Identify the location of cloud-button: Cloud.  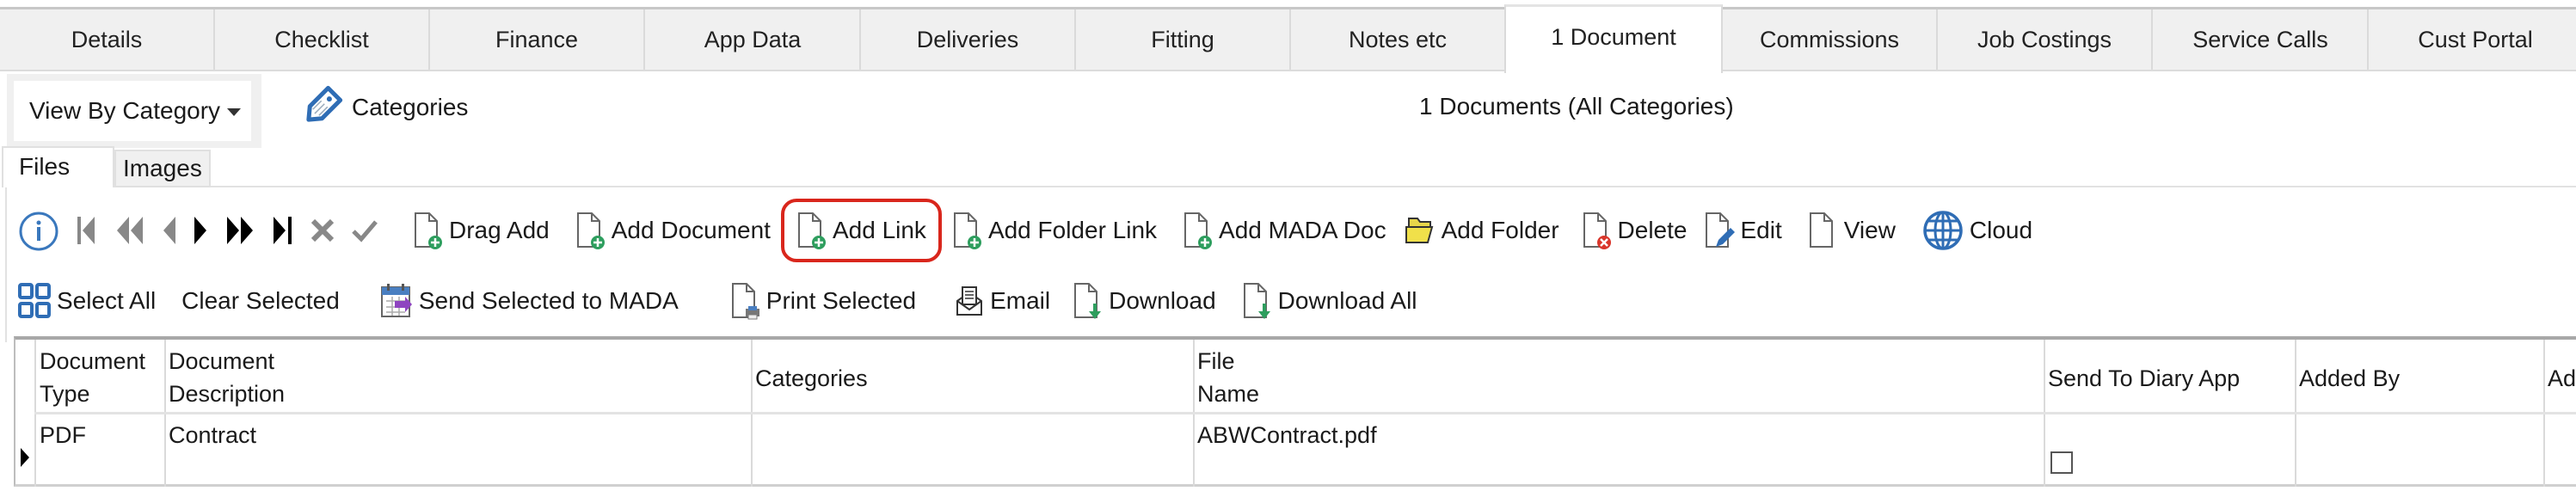
(1976, 230).